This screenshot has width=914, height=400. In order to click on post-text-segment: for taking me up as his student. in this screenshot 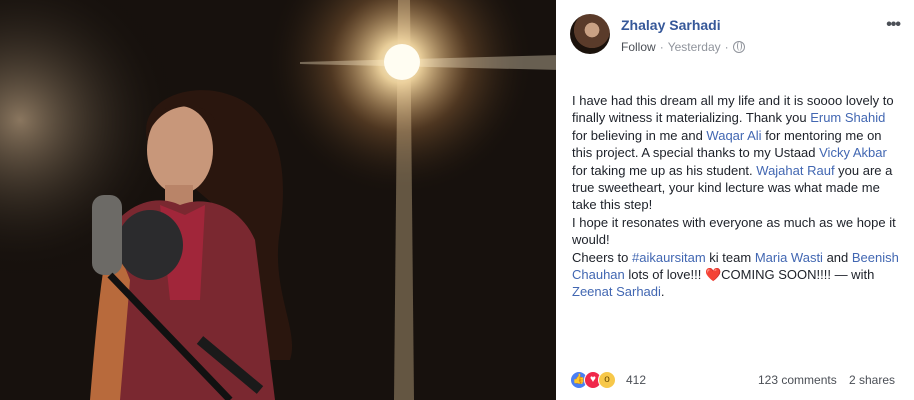, I will do `click(664, 170)`.